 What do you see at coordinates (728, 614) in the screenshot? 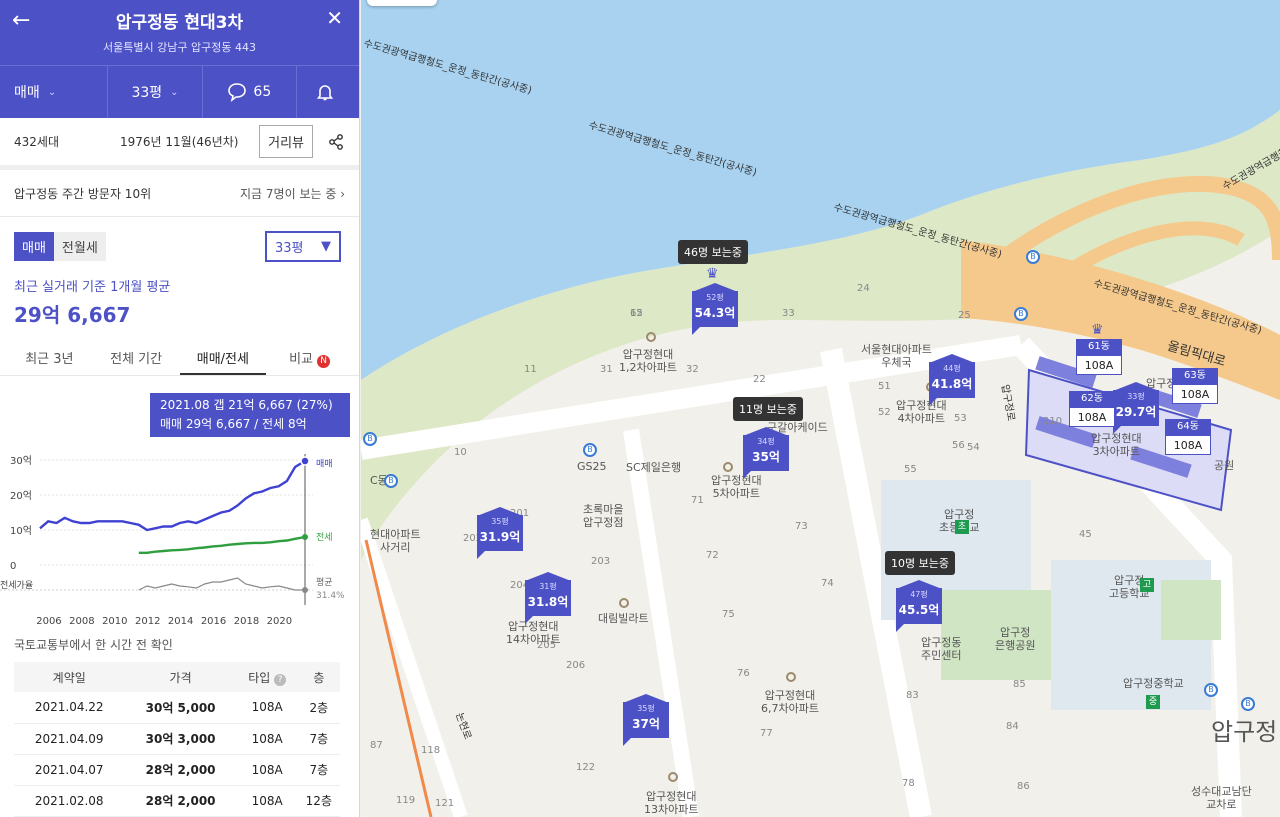
I see `block-number: 75` at bounding box center [728, 614].